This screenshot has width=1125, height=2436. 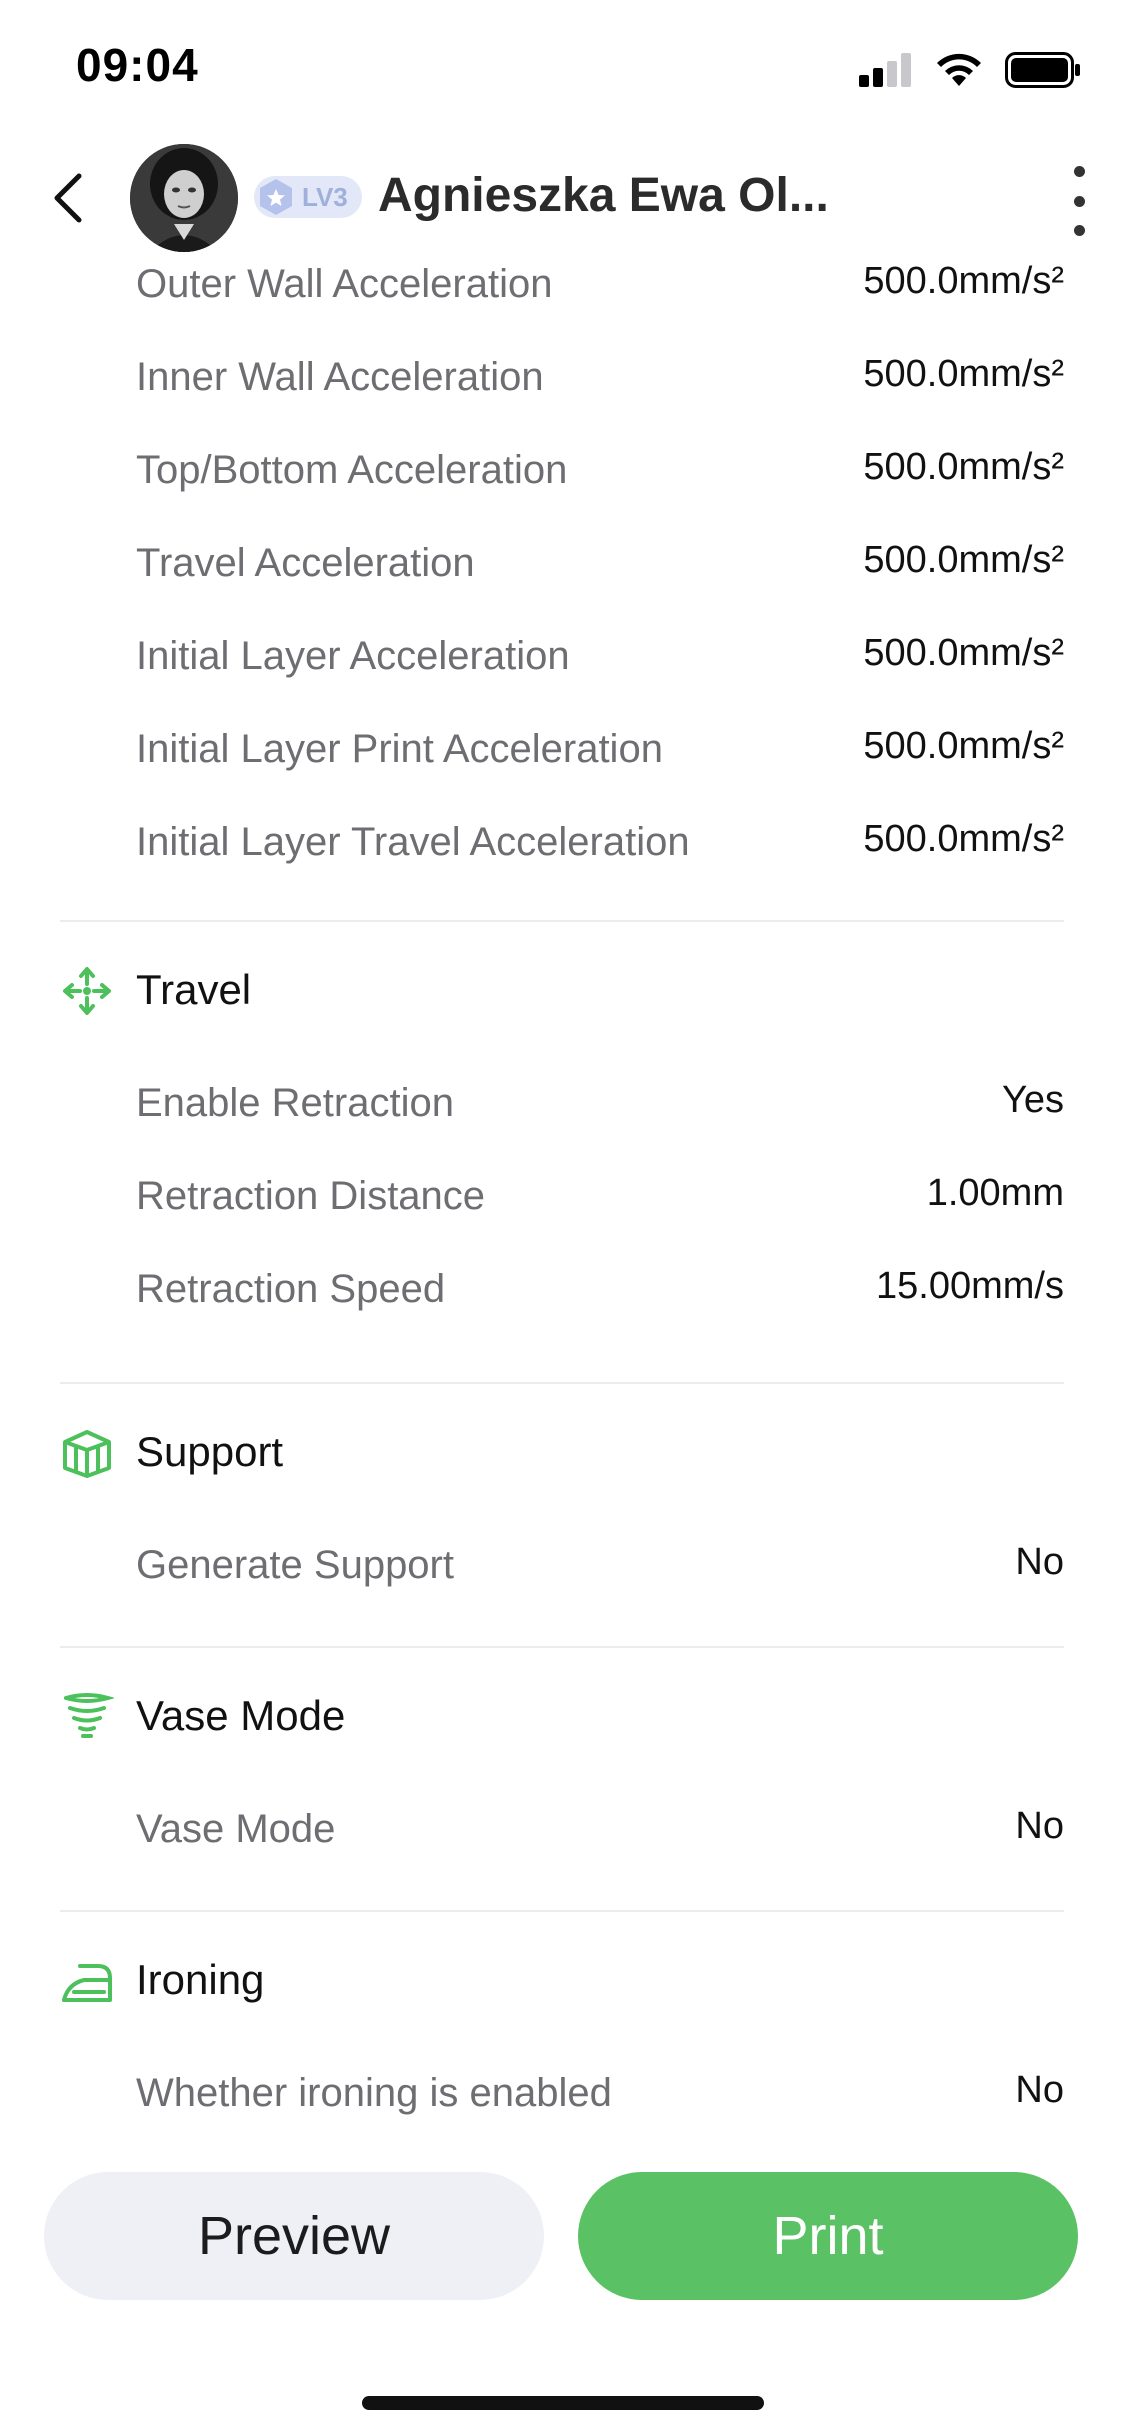 I want to click on setting-row: Top/Bottom Acceleration 500.0mm/s², so click(x=600, y=478).